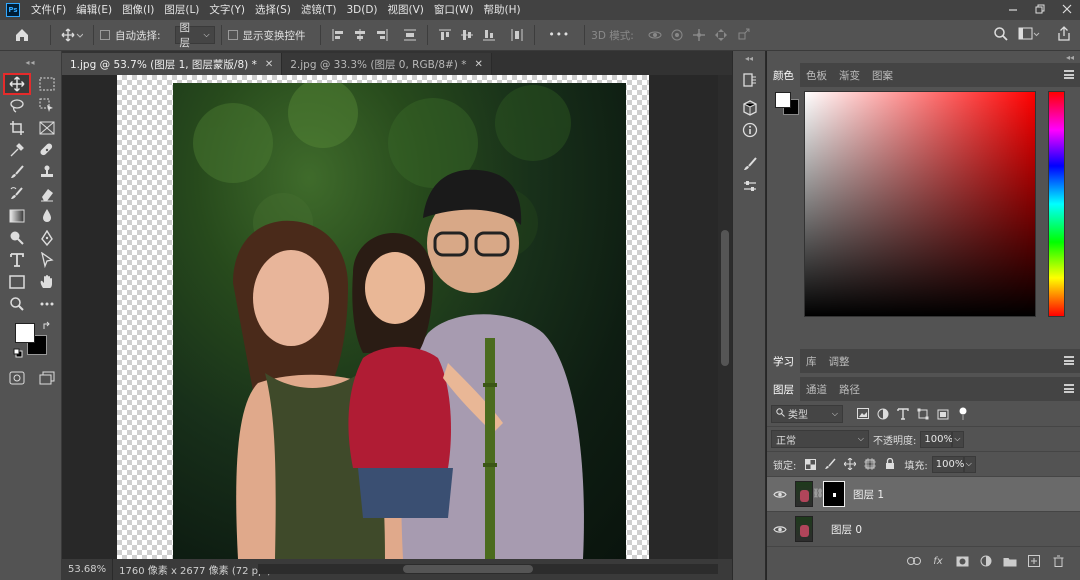 The width and height of the screenshot is (1080, 580). What do you see at coordinates (846, 529) in the screenshot?
I see `layer-name: 图层 0` at bounding box center [846, 529].